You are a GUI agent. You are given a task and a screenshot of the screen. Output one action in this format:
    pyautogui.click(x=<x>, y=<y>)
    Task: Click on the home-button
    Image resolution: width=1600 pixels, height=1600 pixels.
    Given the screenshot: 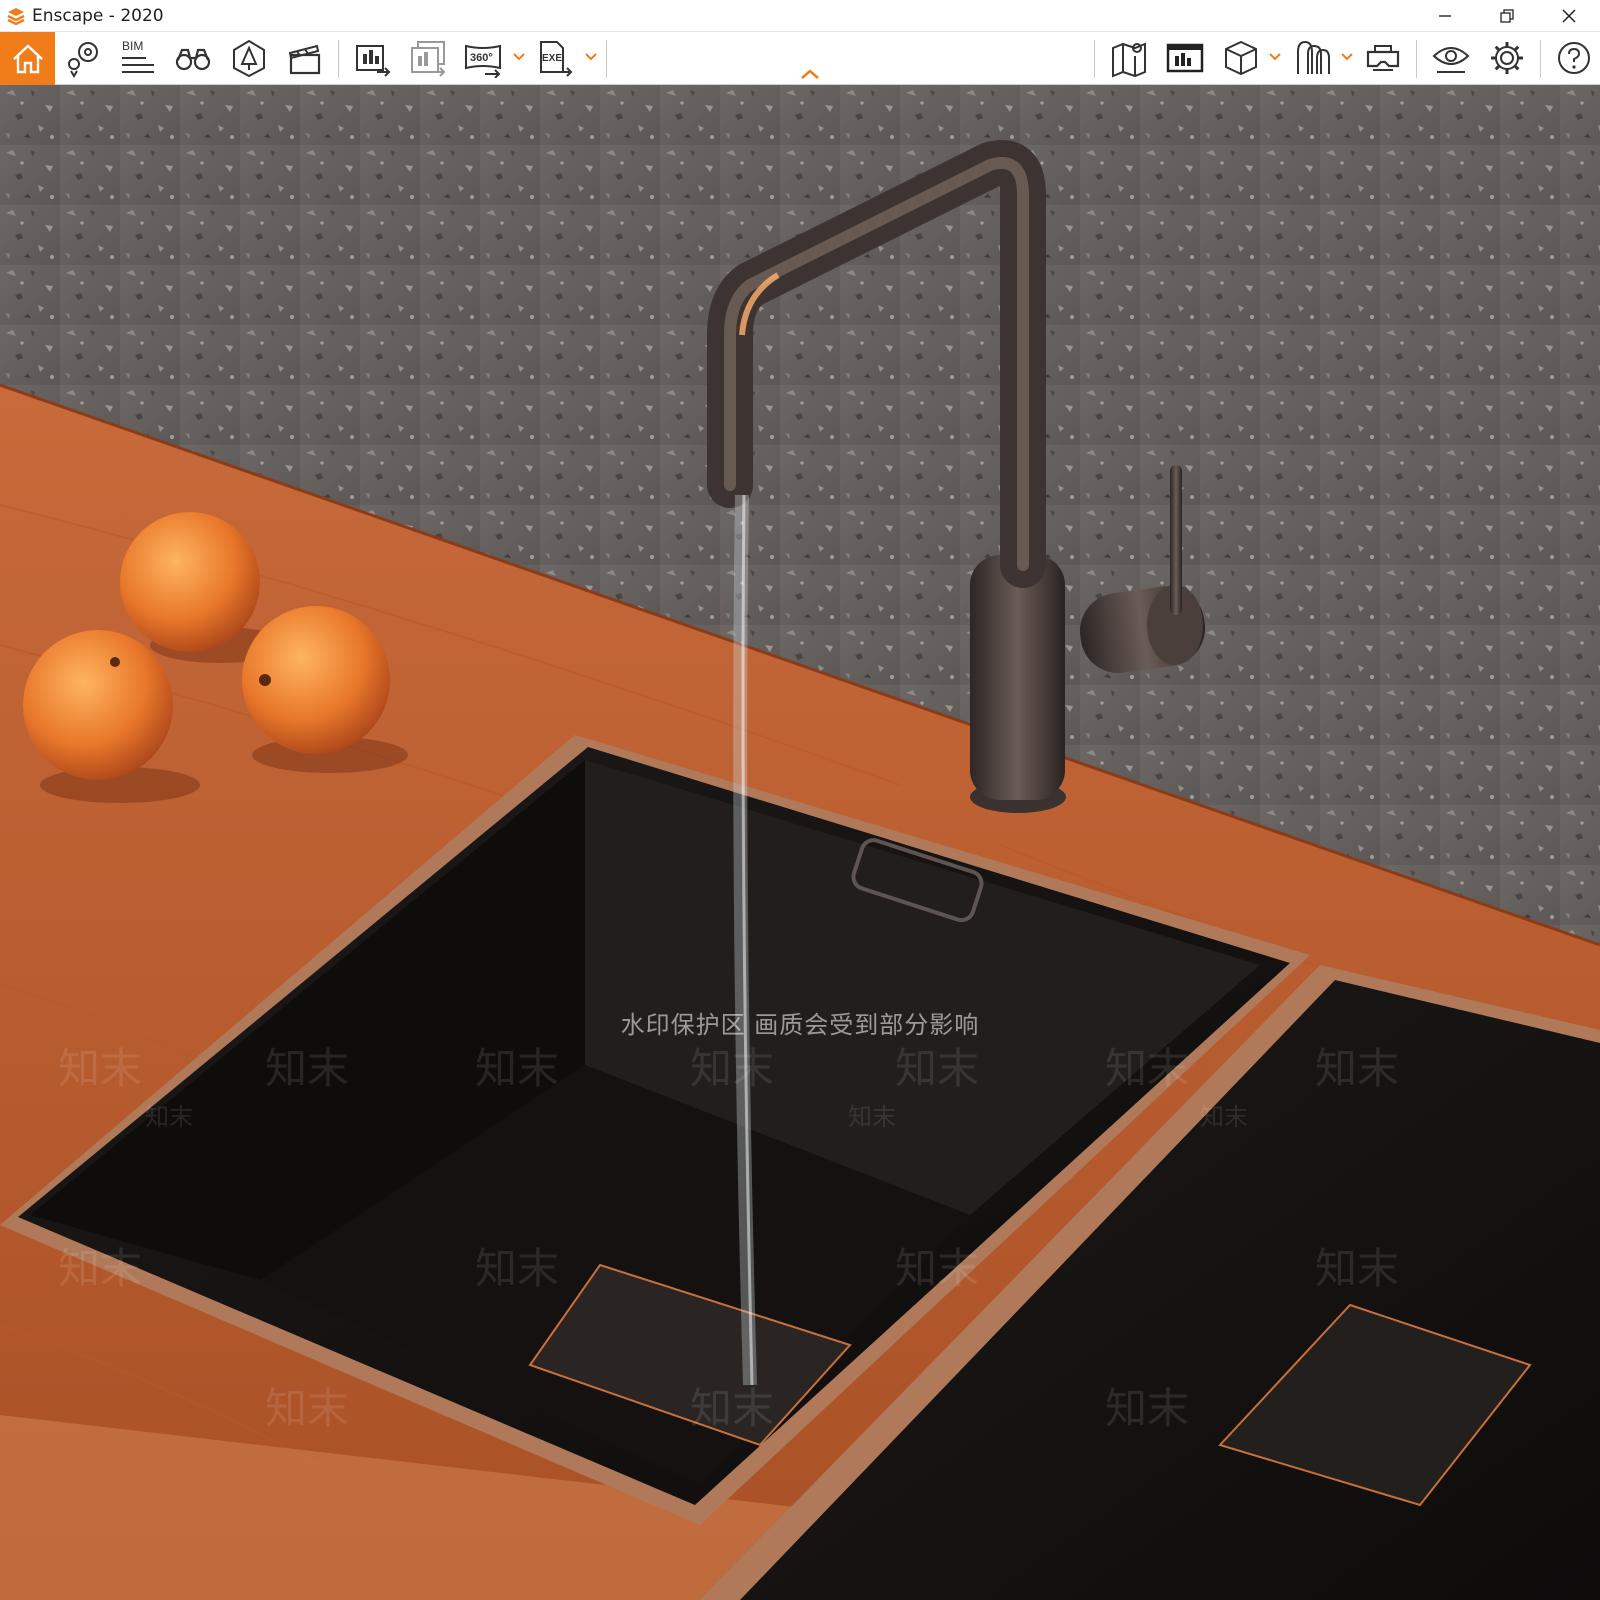 What is the action you would take?
    pyautogui.click(x=27, y=58)
    